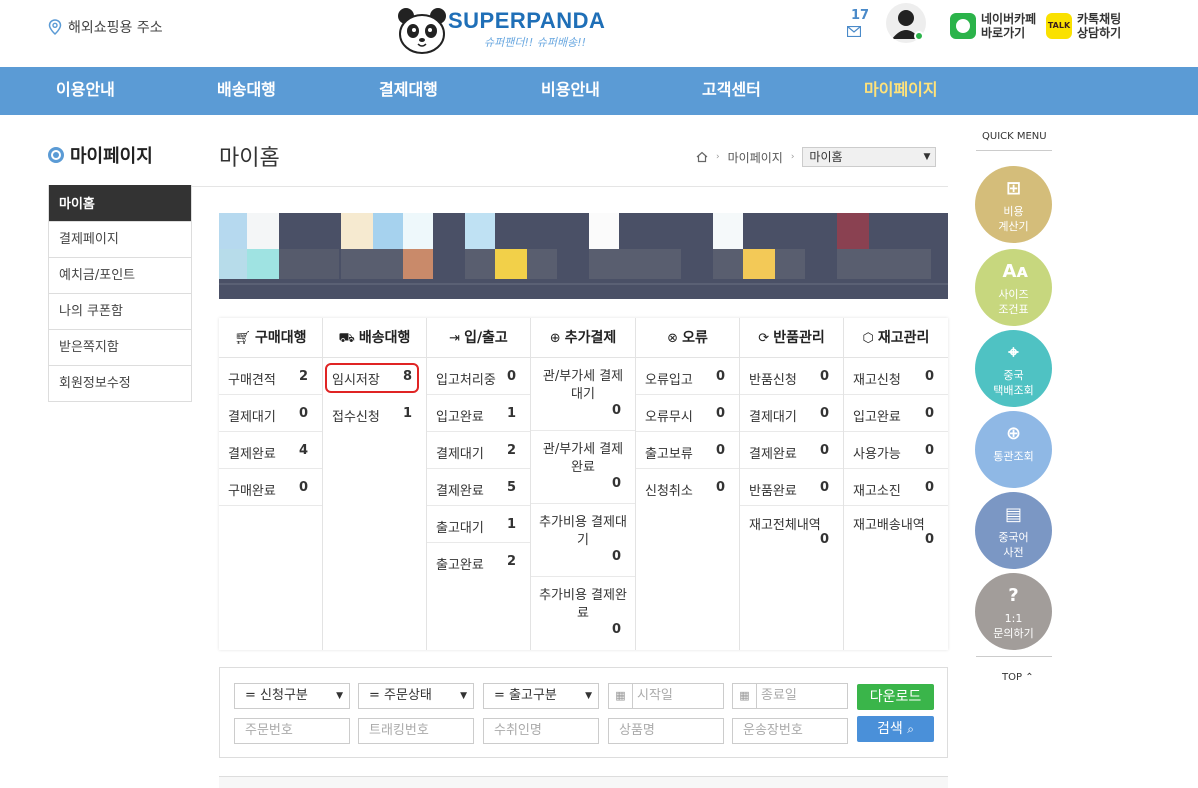 Image resolution: width=1198 pixels, height=788 pixels. I want to click on nav-cost-guide: 비용안내, so click(570, 91).